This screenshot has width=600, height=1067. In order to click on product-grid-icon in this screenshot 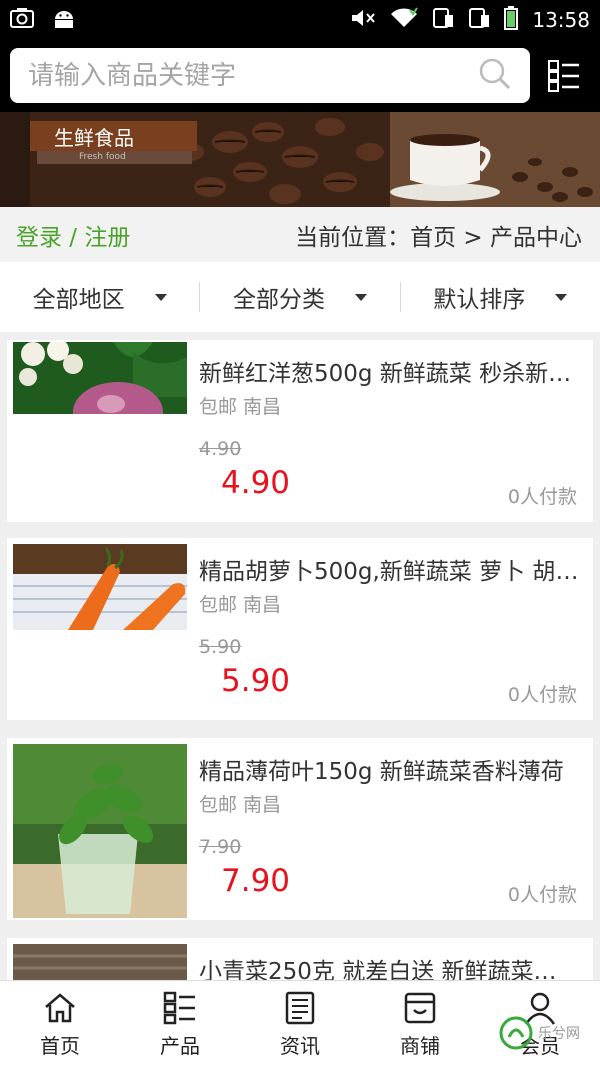, I will do `click(179, 1007)`.